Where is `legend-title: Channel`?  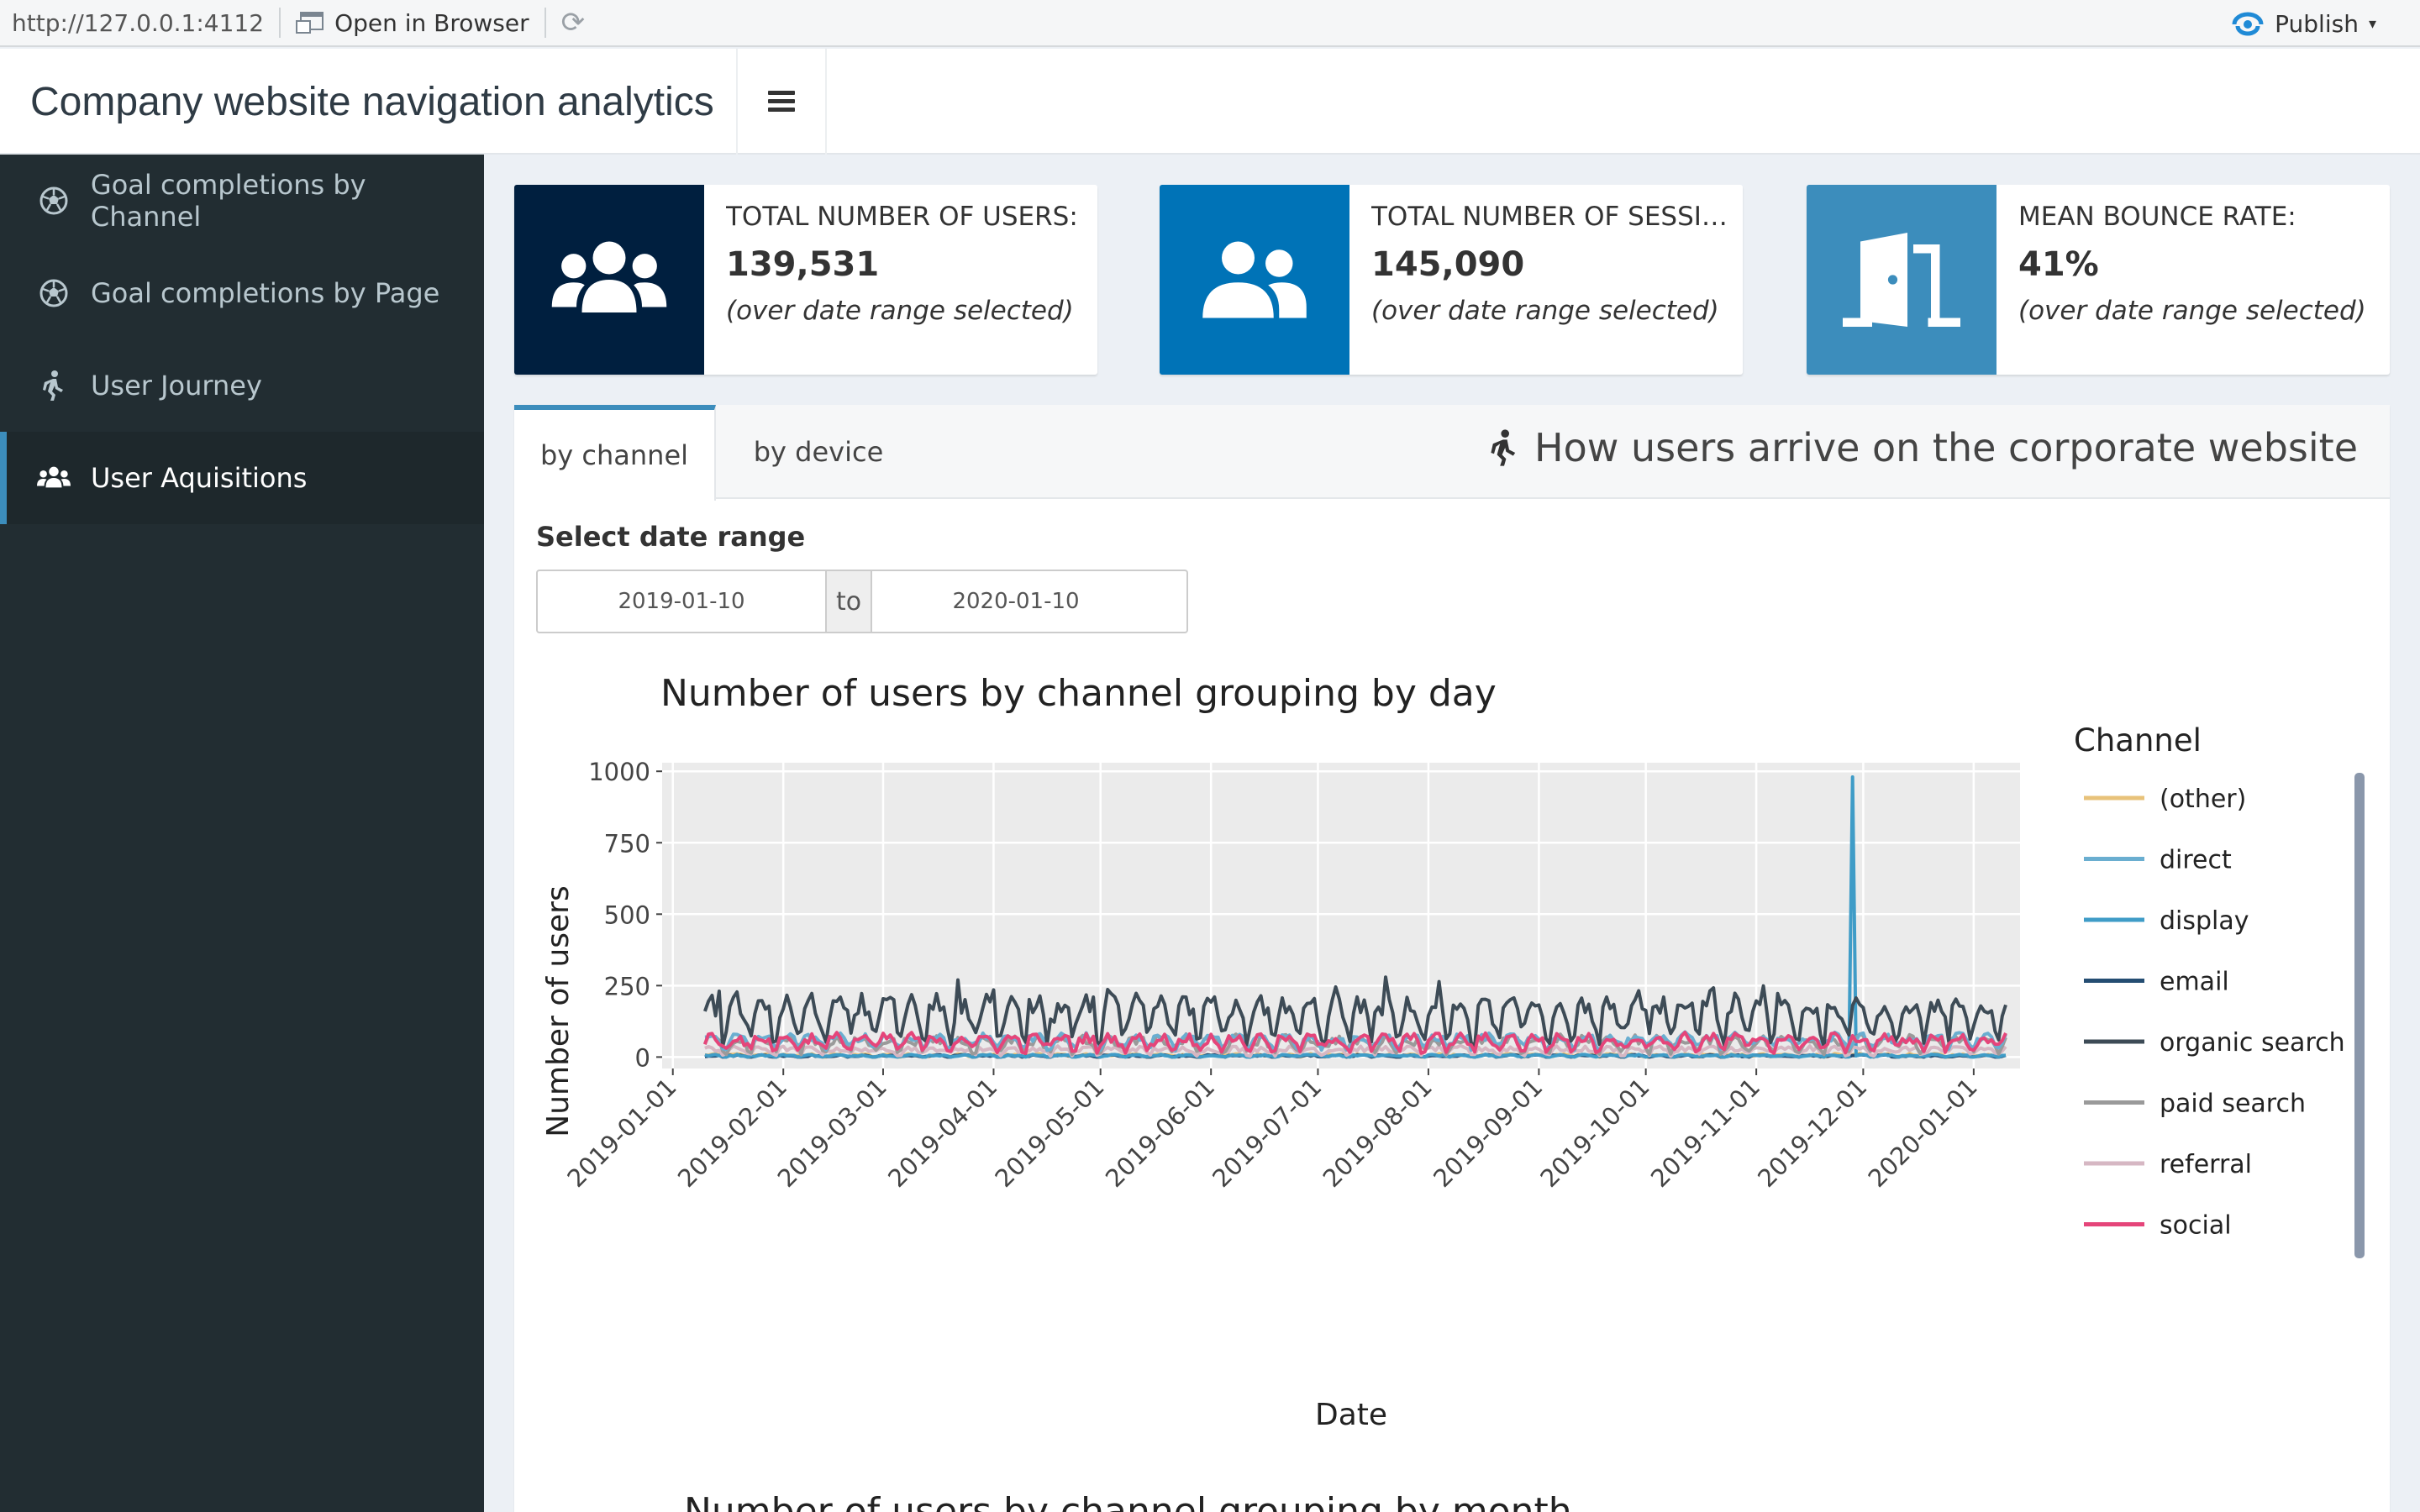
legend-title: Channel is located at coordinates (2138, 740).